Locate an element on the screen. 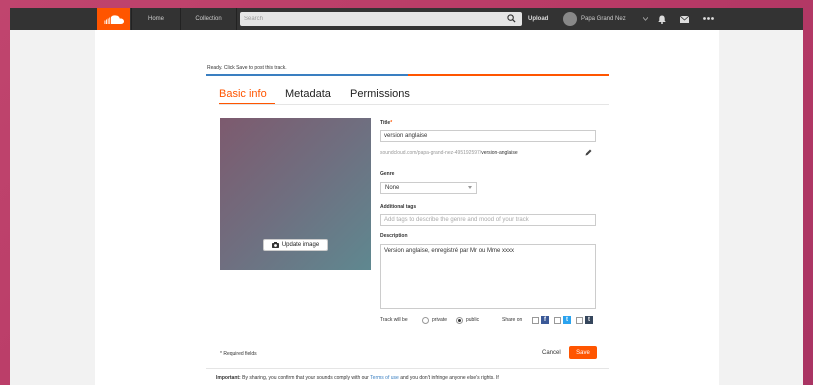 The height and width of the screenshot is (385, 813). share-twitter-checkbox is located at coordinates (557, 320).